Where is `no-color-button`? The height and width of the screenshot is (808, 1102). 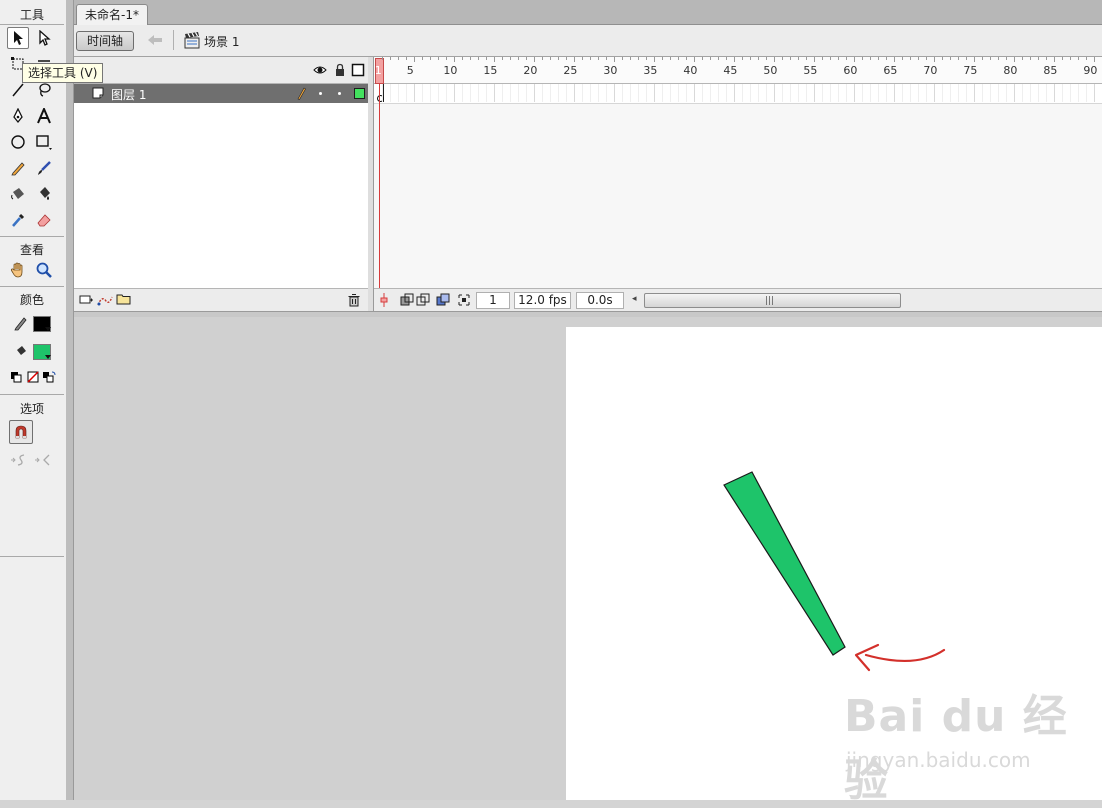
no-color-button is located at coordinates (33, 377).